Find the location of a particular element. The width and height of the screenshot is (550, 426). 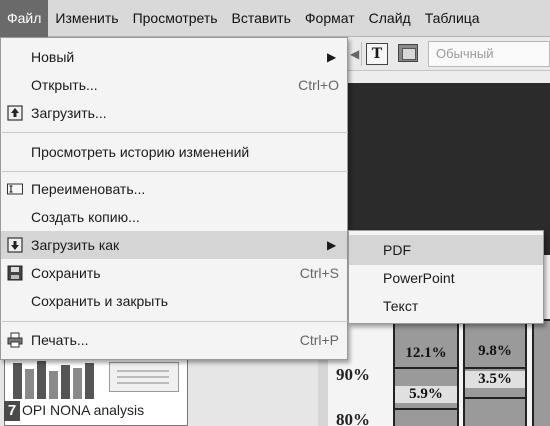

text-box-icon: T is located at coordinates (377, 54).